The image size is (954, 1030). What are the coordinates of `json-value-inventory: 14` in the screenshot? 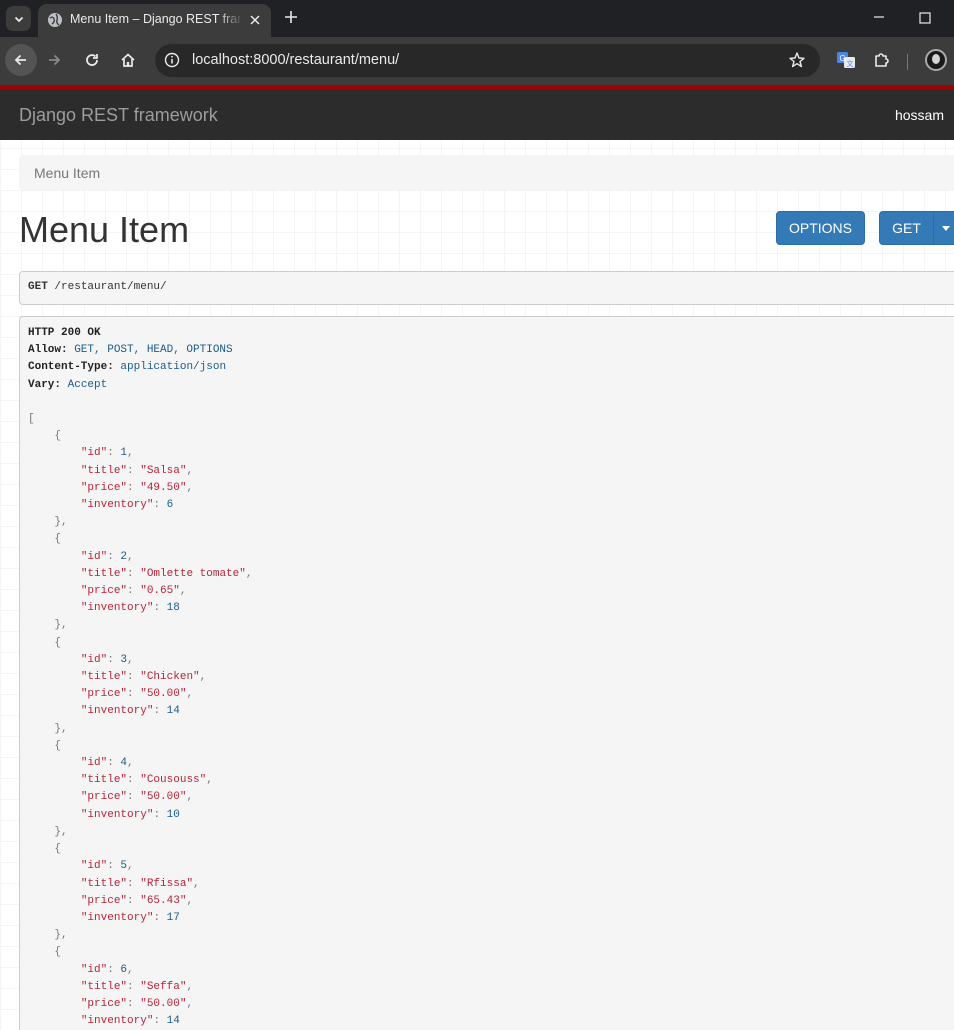 It's located at (173, 1021).